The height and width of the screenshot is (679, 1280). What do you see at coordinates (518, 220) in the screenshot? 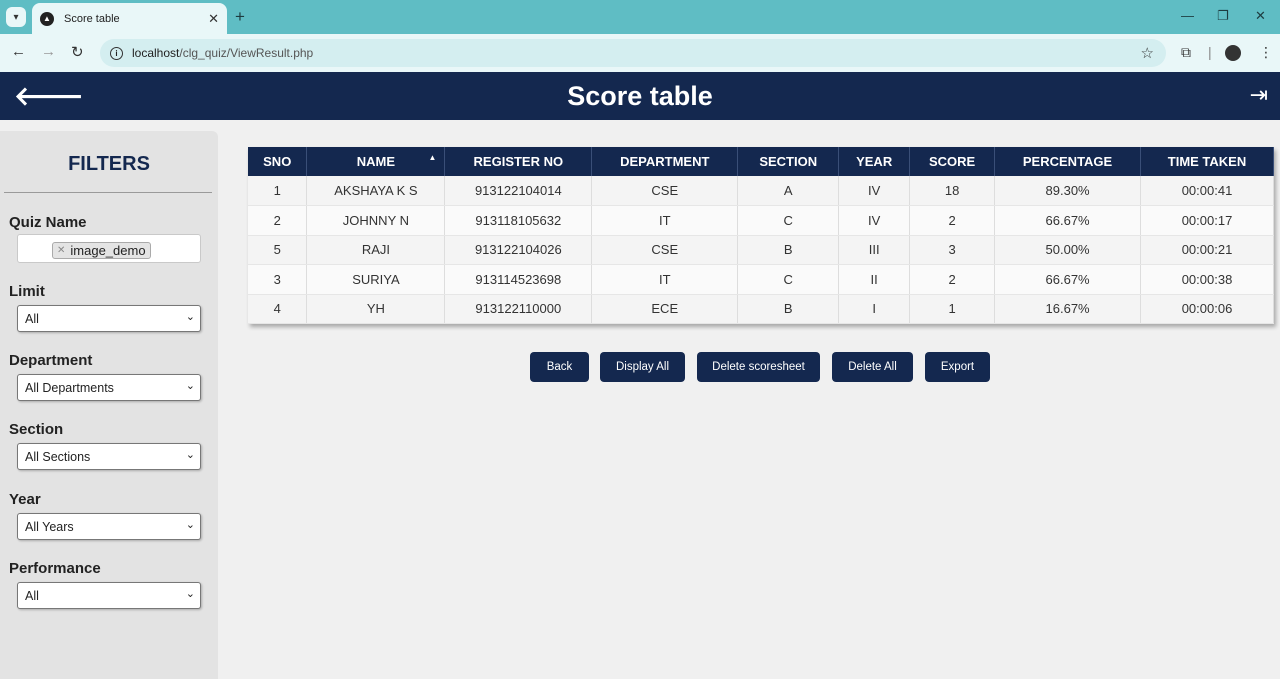
I see `cell-register-no: 913118105632` at bounding box center [518, 220].